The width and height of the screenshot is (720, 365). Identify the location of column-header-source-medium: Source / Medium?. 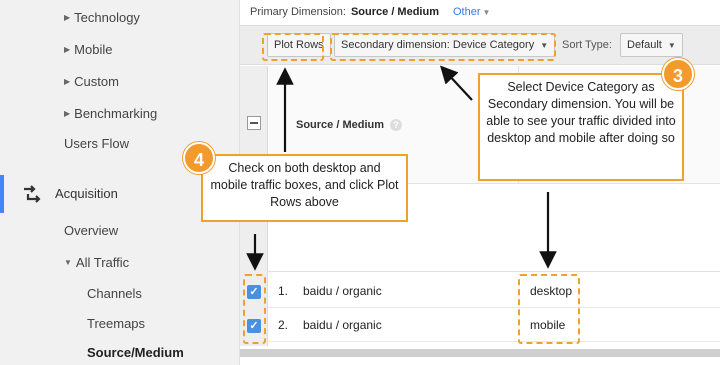
(349, 125).